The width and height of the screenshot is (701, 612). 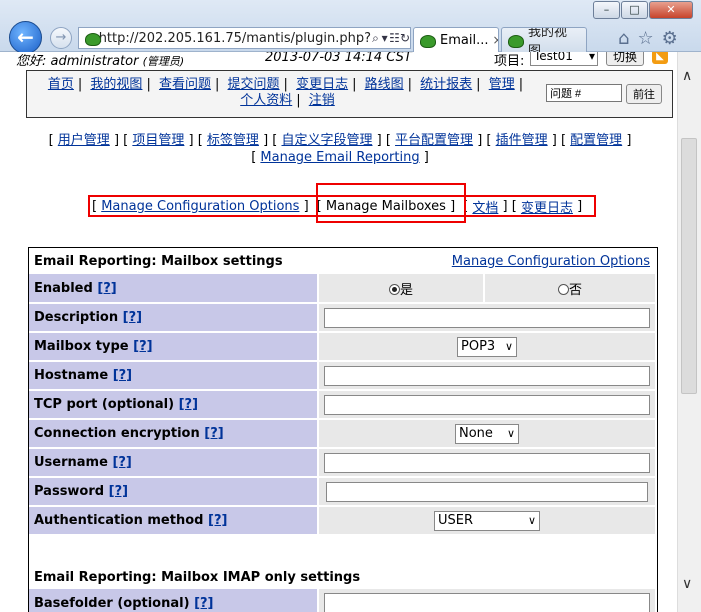 What do you see at coordinates (84, 140) in the screenshot?
I see `nav-manage-users: 用户管理` at bounding box center [84, 140].